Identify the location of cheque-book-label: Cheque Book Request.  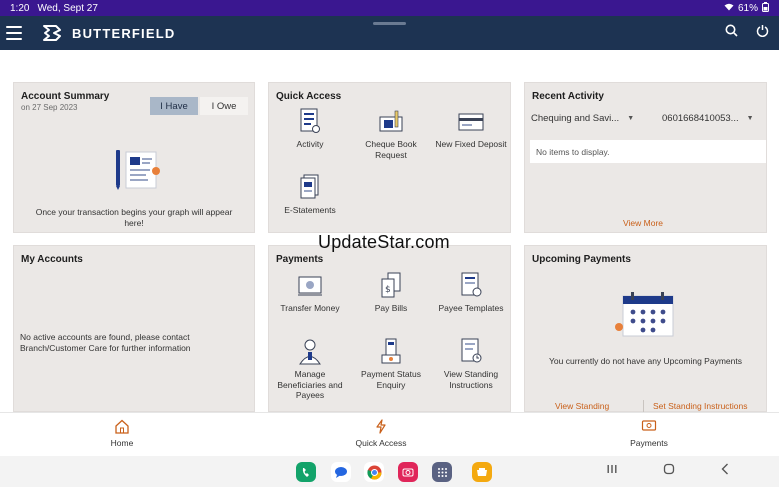
(391, 149).